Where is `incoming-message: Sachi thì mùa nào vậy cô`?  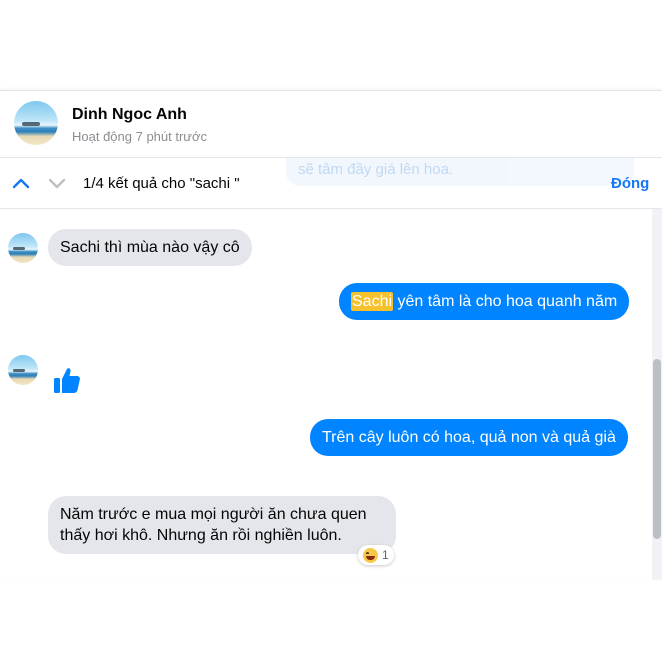 incoming-message: Sachi thì mùa nào vậy cô is located at coordinates (150, 247).